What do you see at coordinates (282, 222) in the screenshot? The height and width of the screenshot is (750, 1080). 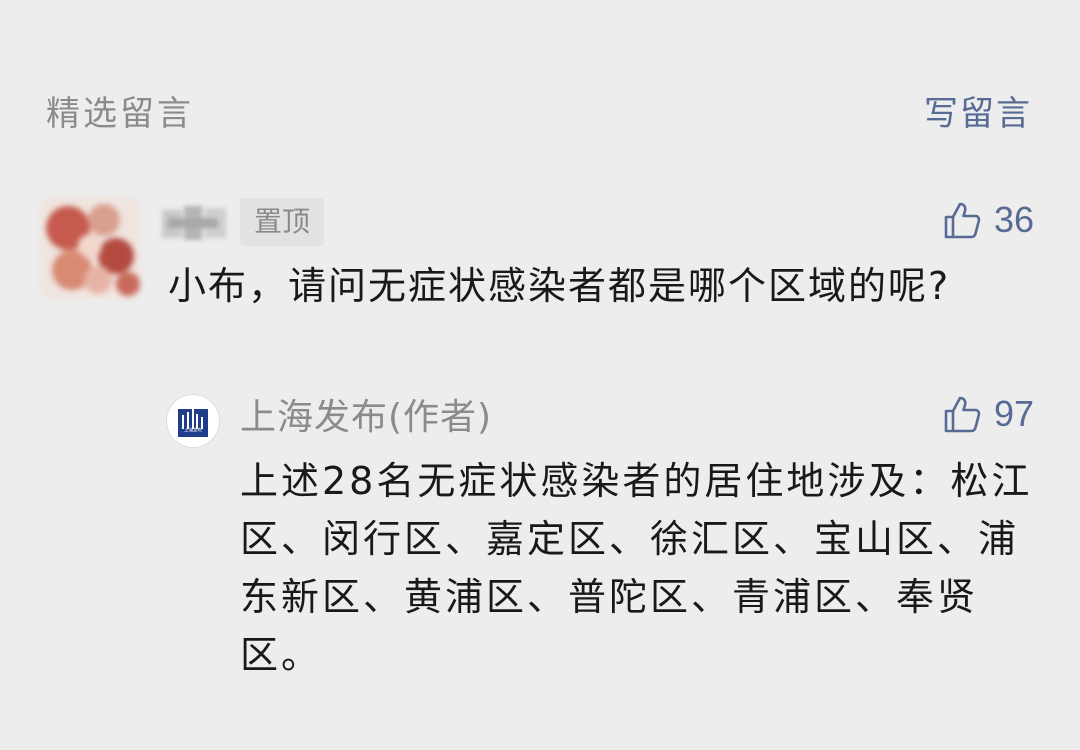 I see `pinned-badge: 置顶` at bounding box center [282, 222].